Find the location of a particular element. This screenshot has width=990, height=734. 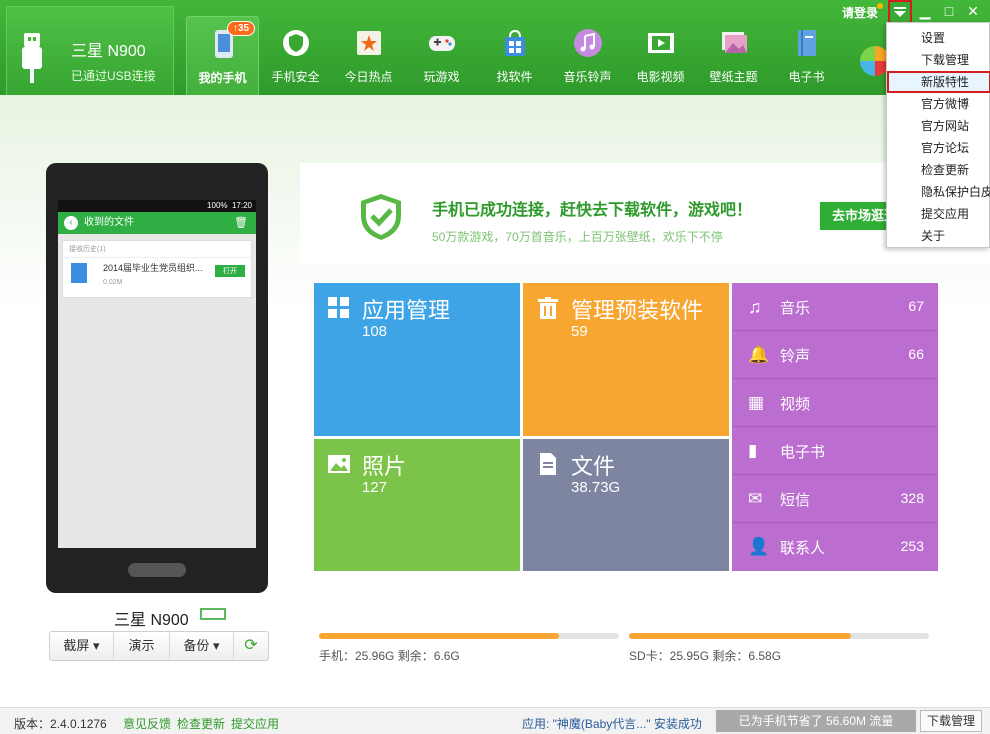

sd-storage-bar is located at coordinates (779, 636).